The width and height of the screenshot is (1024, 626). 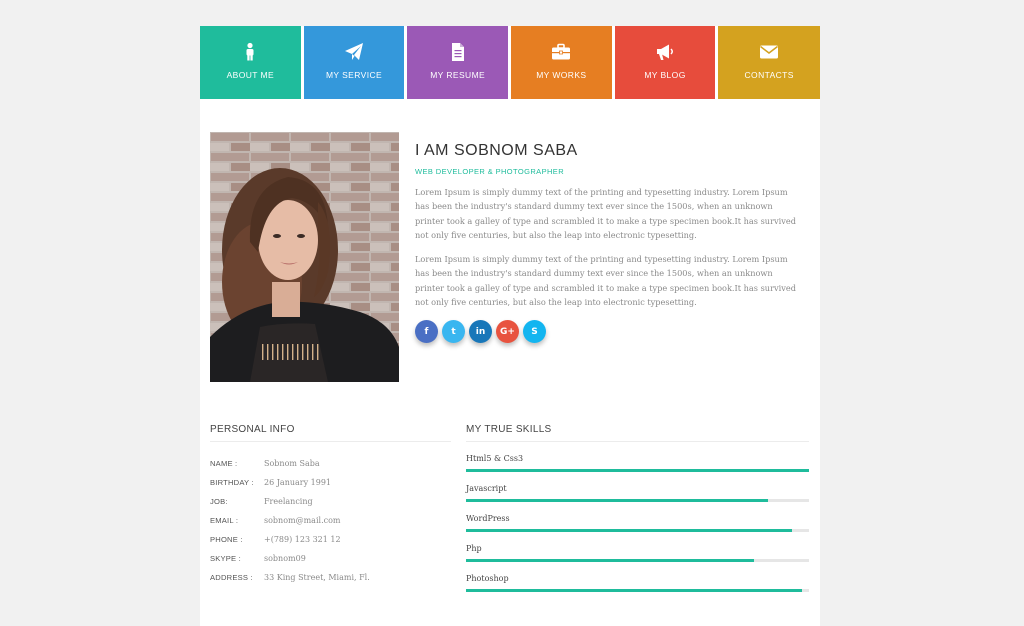 What do you see at coordinates (637, 493) in the screenshot?
I see `skill-item: Javascript` at bounding box center [637, 493].